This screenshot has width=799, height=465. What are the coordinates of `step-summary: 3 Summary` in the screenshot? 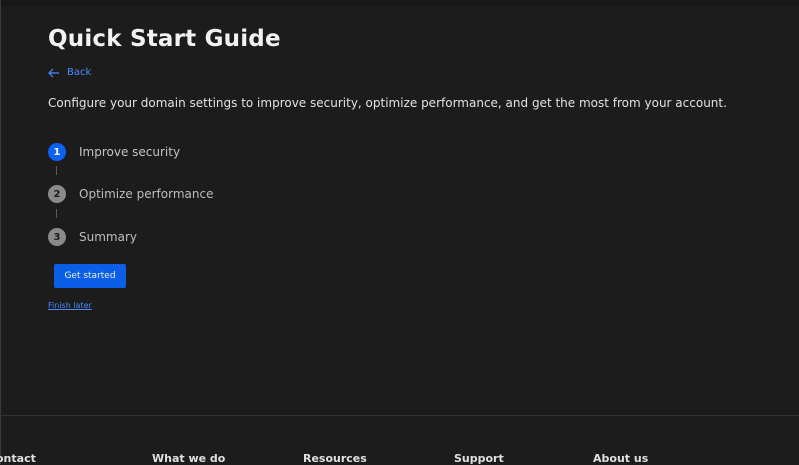 It's located at (92, 237).